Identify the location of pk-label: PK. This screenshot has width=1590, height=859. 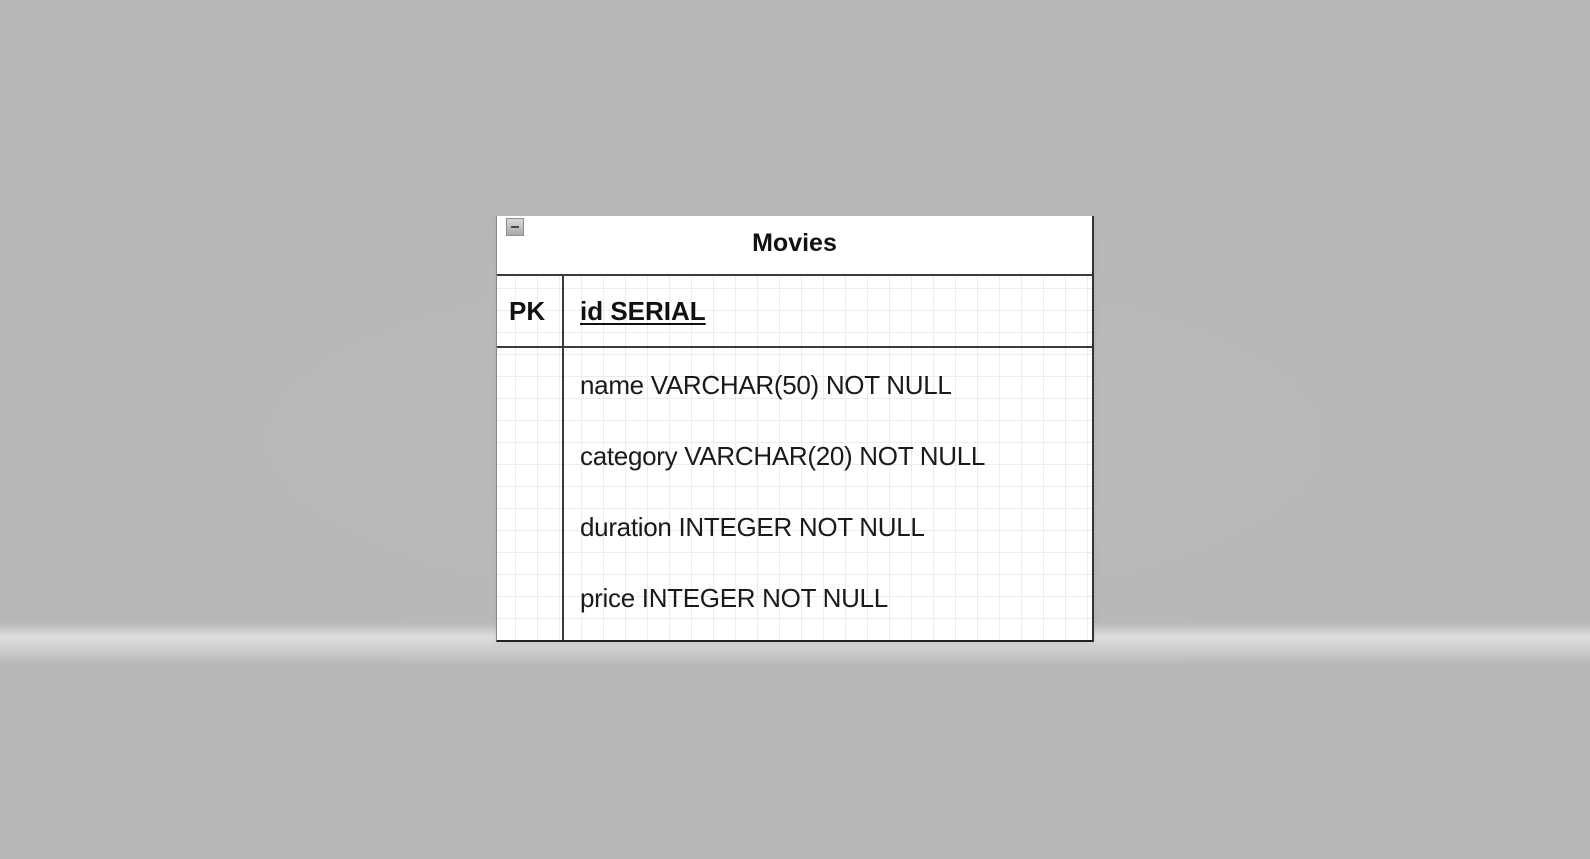
(527, 311).